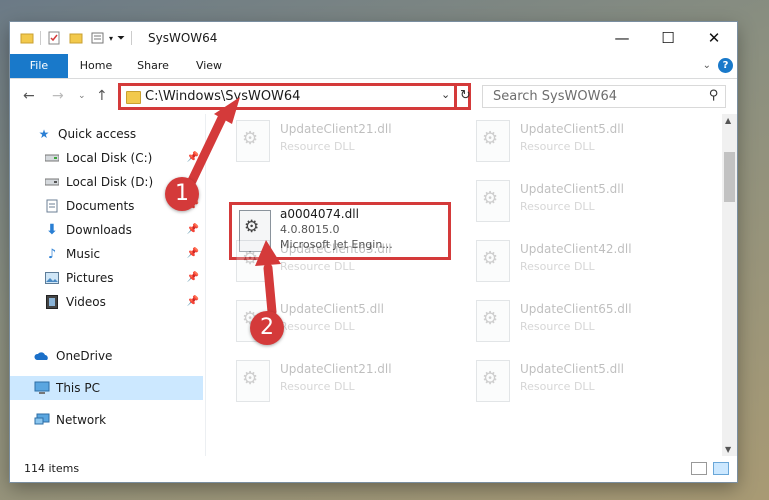 The width and height of the screenshot is (769, 500). I want to click on arrow-head-file, so click(268, 253).